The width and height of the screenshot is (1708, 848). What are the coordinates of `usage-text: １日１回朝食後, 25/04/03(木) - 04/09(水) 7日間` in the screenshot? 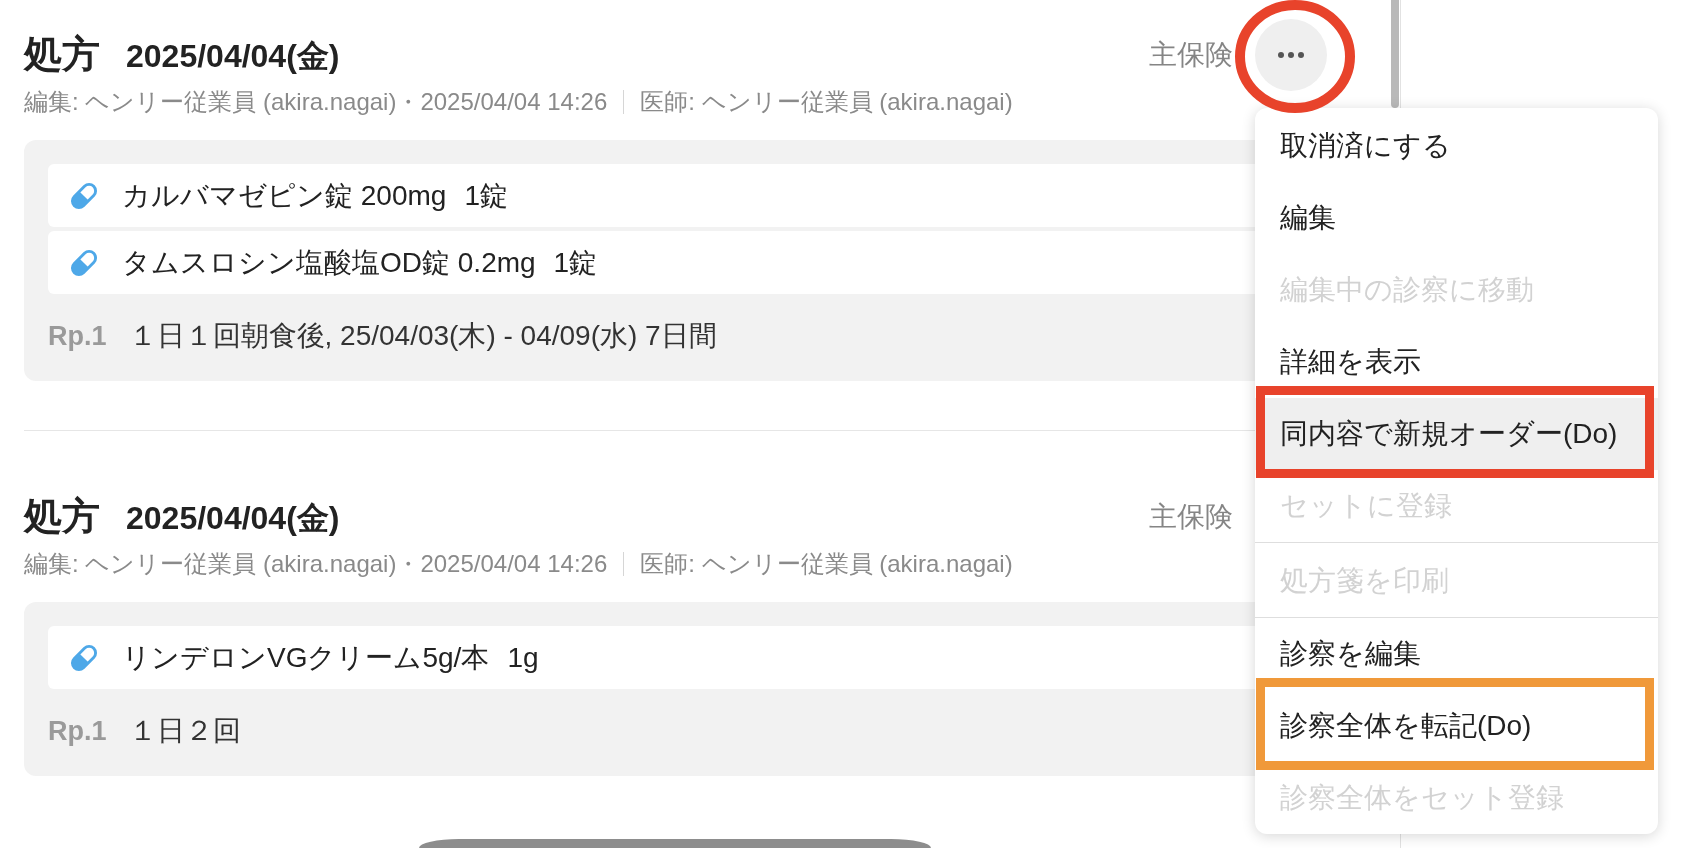 It's located at (422, 336).